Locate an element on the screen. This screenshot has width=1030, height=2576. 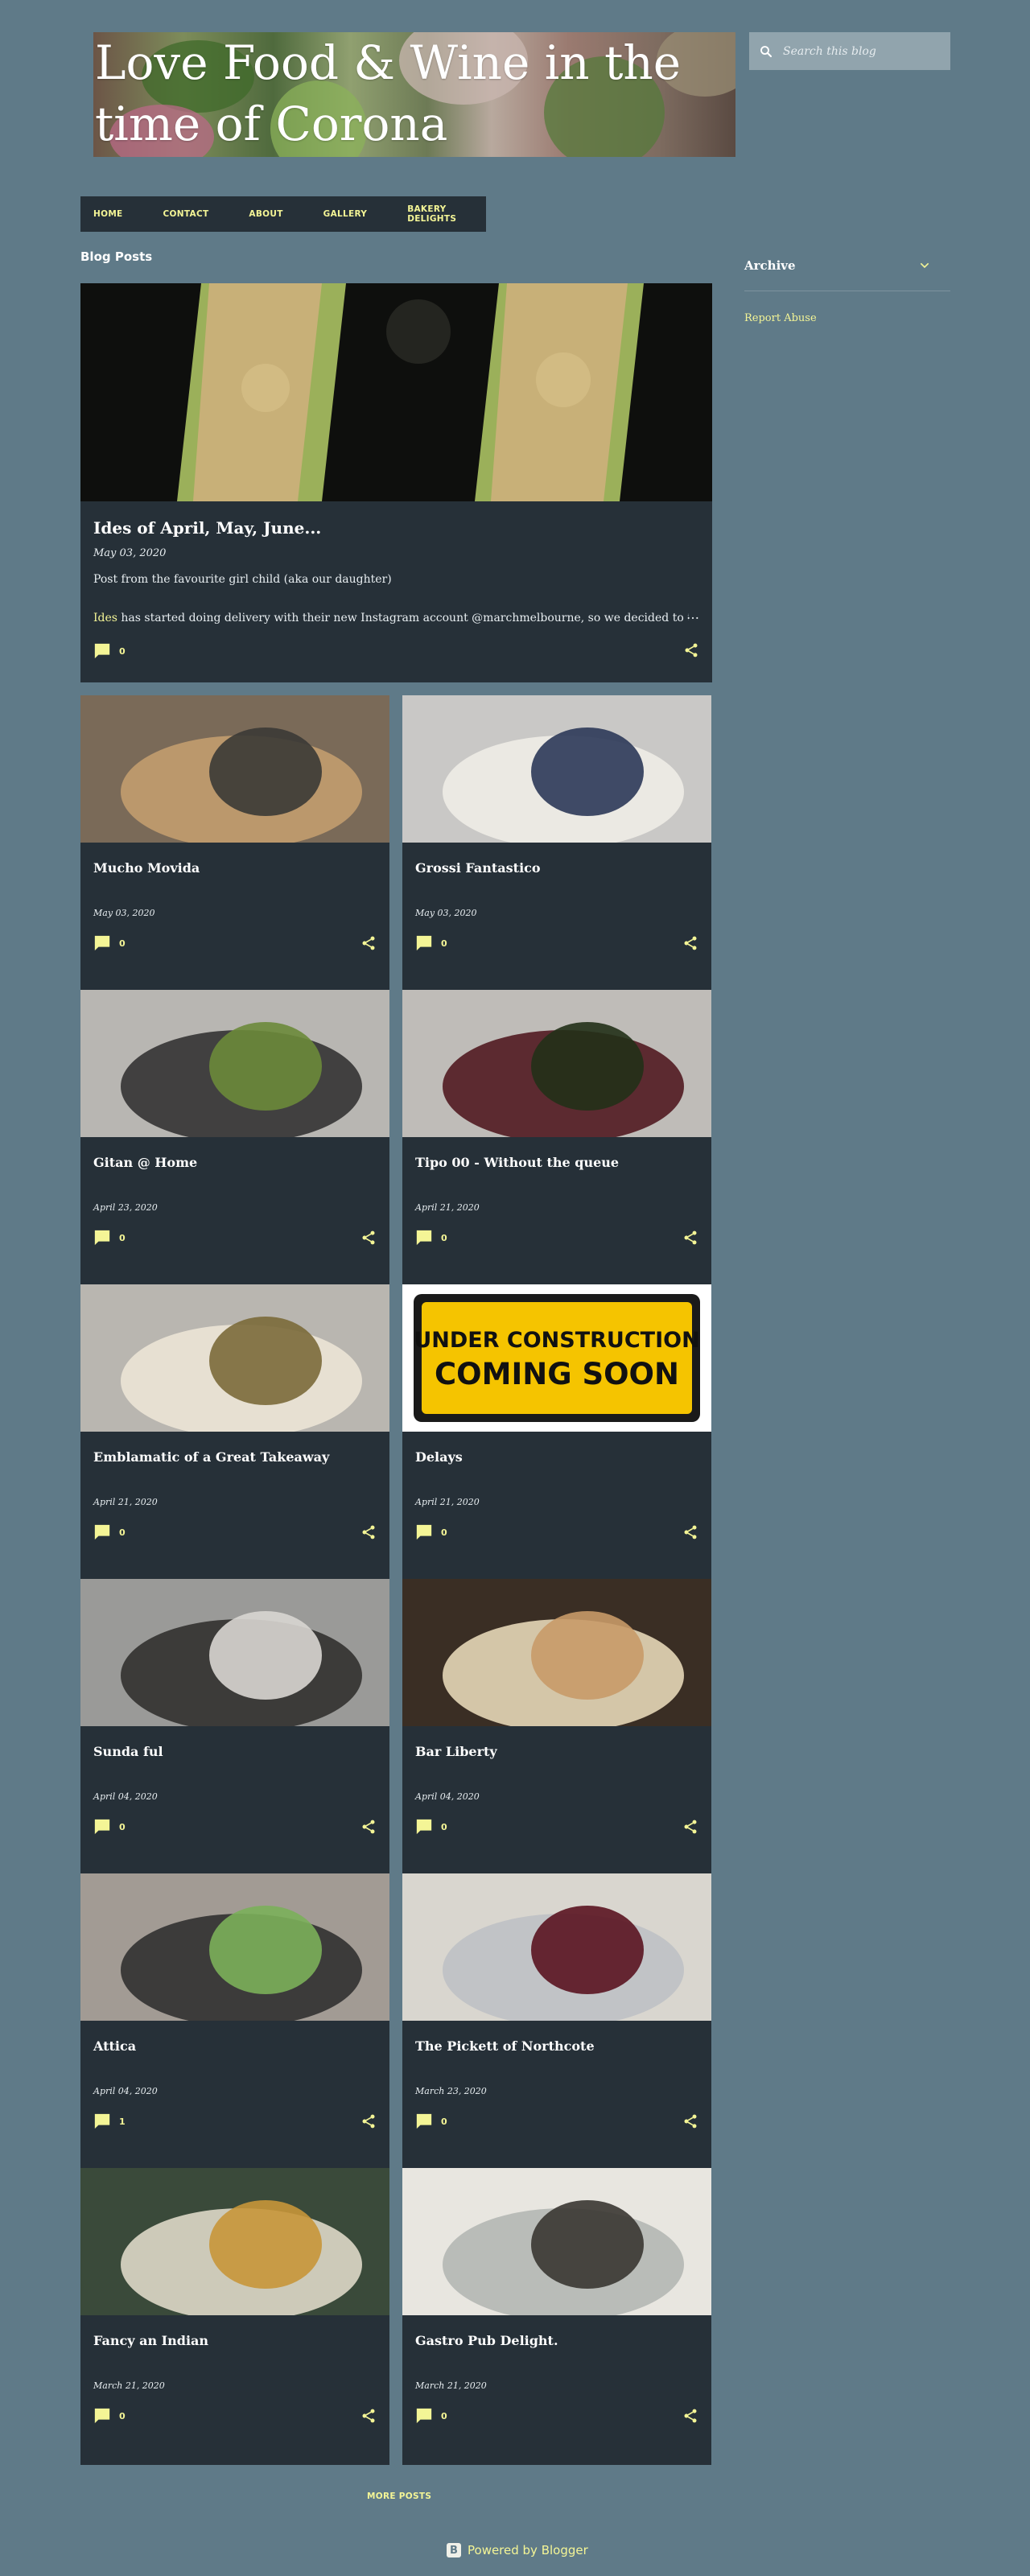
post-title: The Pickett of Northcote is located at coordinates (556, 2046).